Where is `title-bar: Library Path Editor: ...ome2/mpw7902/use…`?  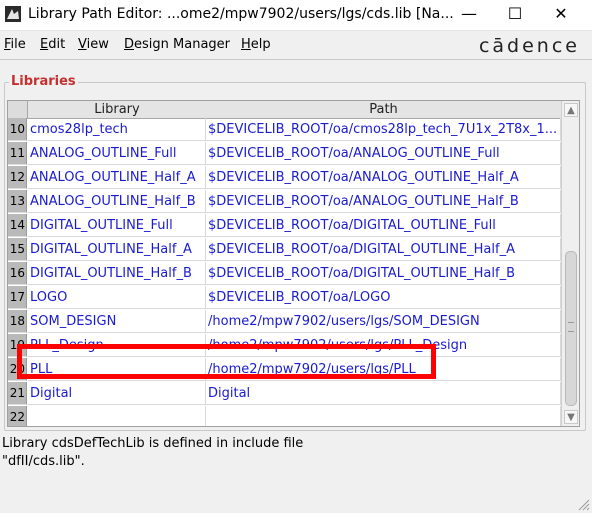
title-bar: Library Path Editor: ...ome2/mpw7902/use… is located at coordinates (296, 15).